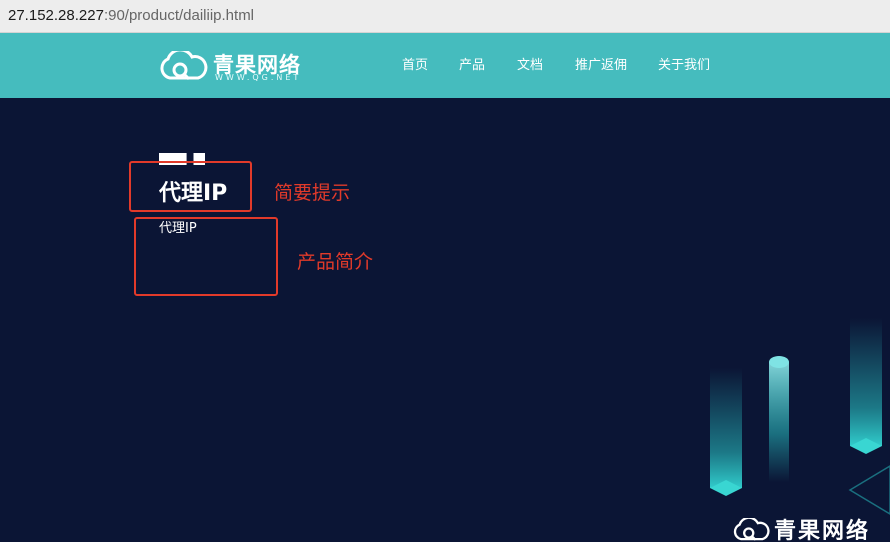 The image size is (890, 542). I want to click on nav-item-home: 首页, so click(415, 65).